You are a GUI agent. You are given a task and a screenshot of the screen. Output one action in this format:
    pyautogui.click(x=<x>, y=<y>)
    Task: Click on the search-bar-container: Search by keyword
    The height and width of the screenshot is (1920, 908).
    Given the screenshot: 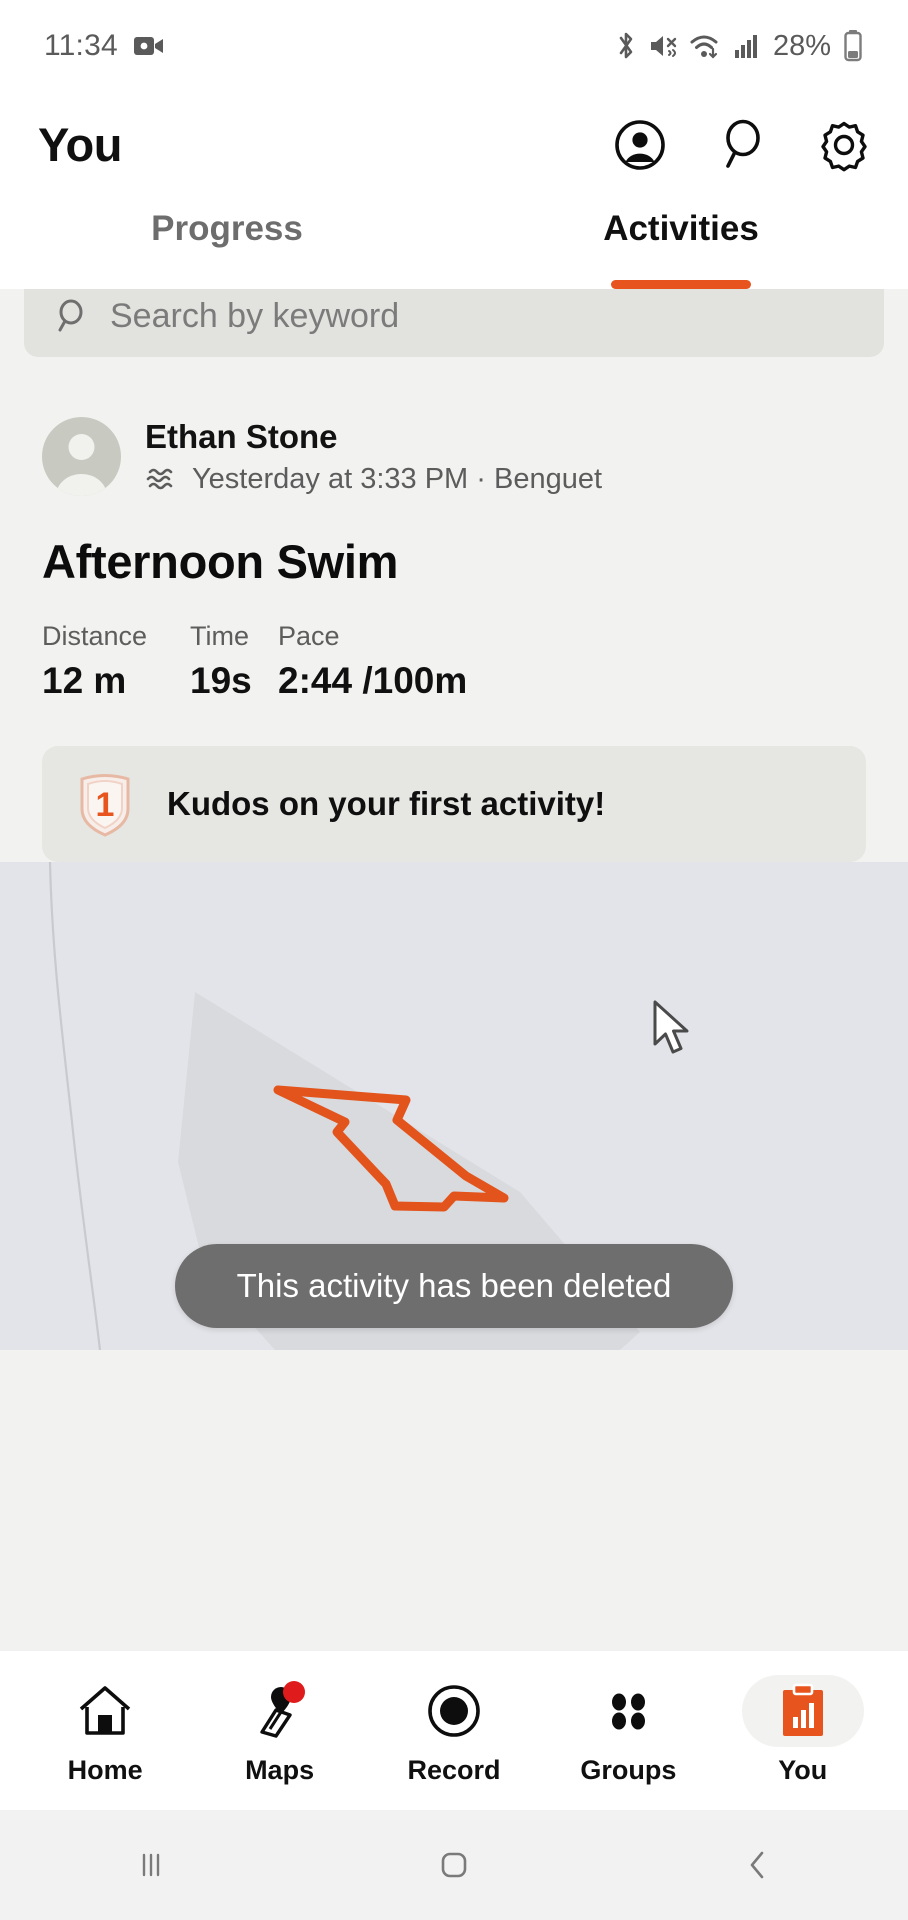 What is the action you would take?
    pyautogui.click(x=454, y=323)
    